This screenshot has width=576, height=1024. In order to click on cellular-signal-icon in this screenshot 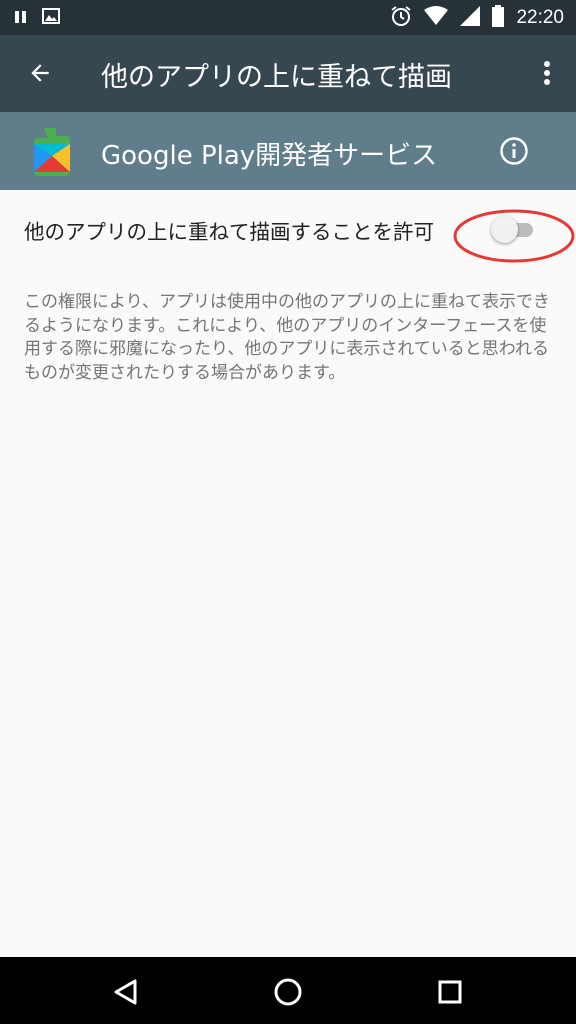, I will do `click(470, 18)`.